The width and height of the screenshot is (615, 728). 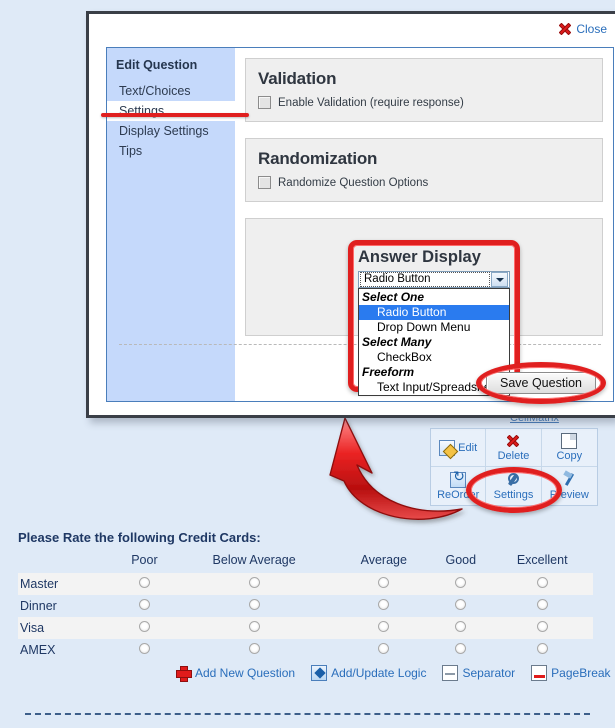 What do you see at coordinates (383, 560) in the screenshot?
I see `matrix-col-2: Average` at bounding box center [383, 560].